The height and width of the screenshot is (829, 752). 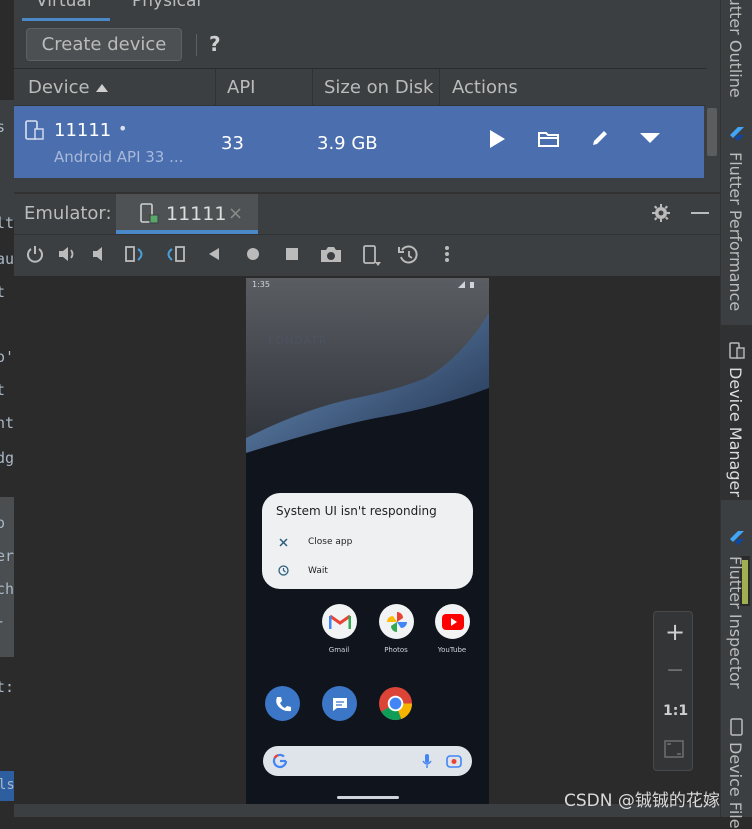 What do you see at coordinates (68, 254) in the screenshot?
I see `volume-up-icon` at bounding box center [68, 254].